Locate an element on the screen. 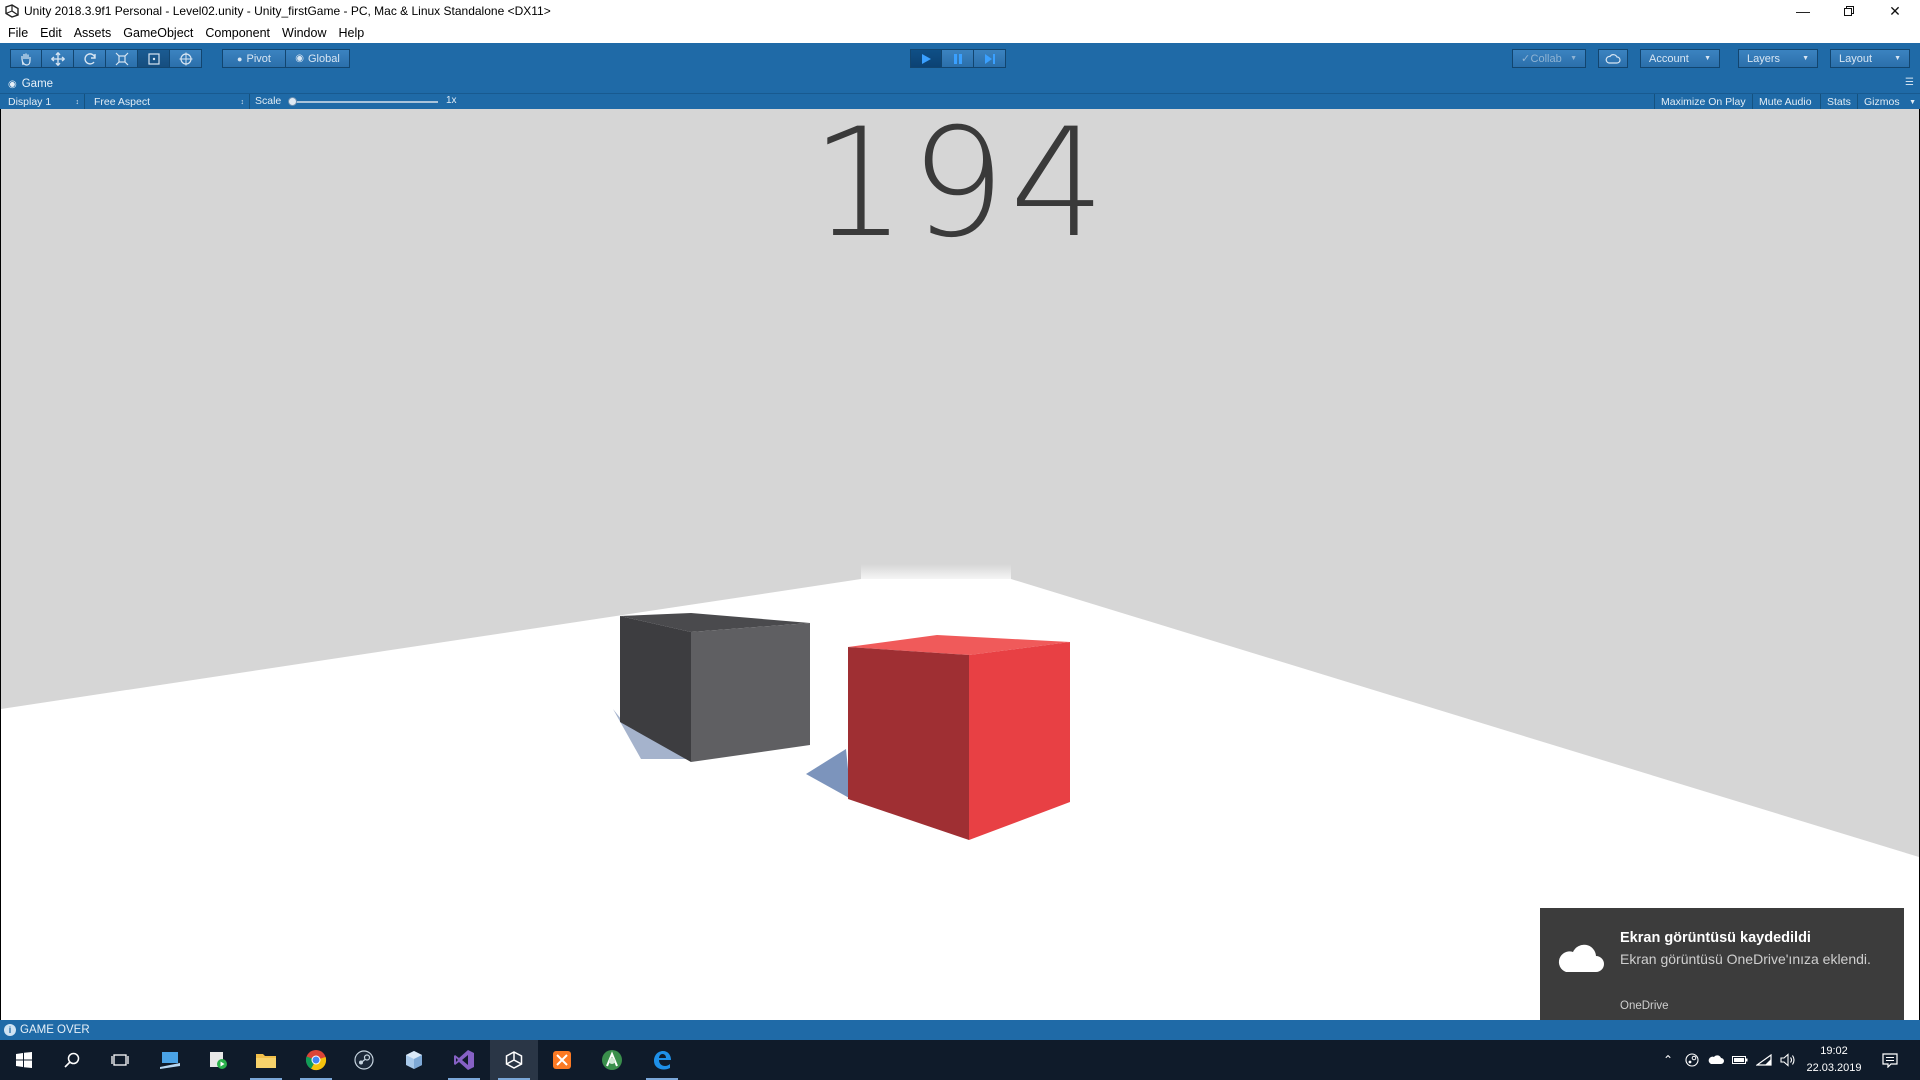 The height and width of the screenshot is (1080, 1920). start-button is located at coordinates (24, 1060).